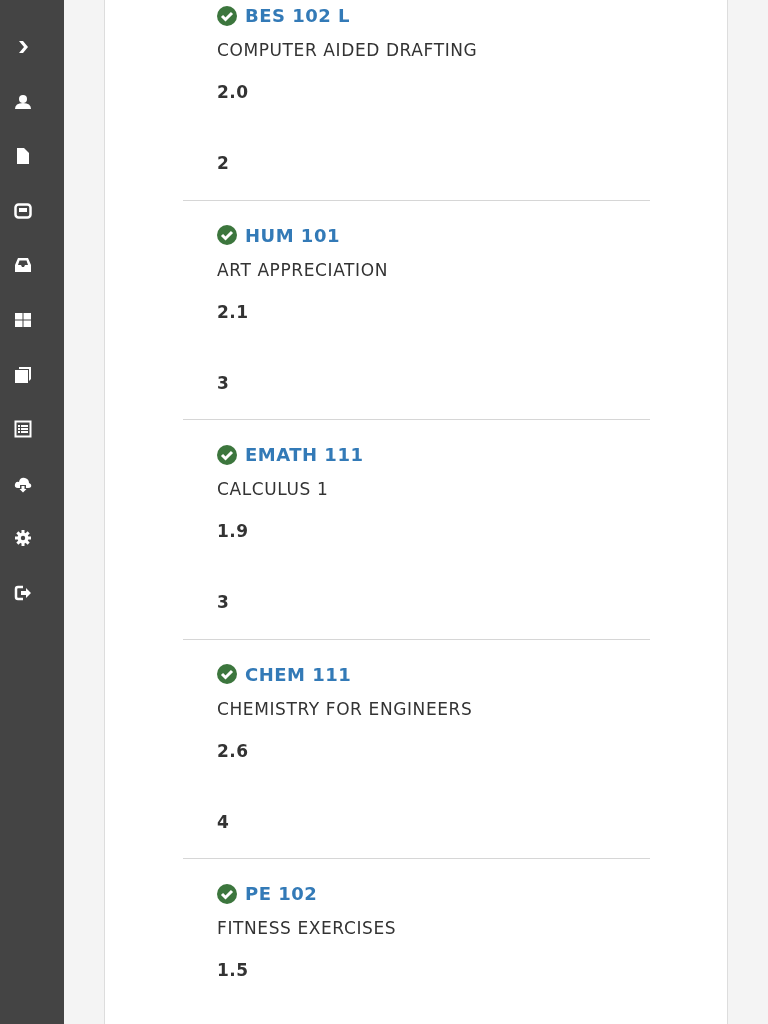 The height and width of the screenshot is (1024, 768). Describe the element at coordinates (281, 893) in the screenshot. I see `course-code: PE 102` at that location.